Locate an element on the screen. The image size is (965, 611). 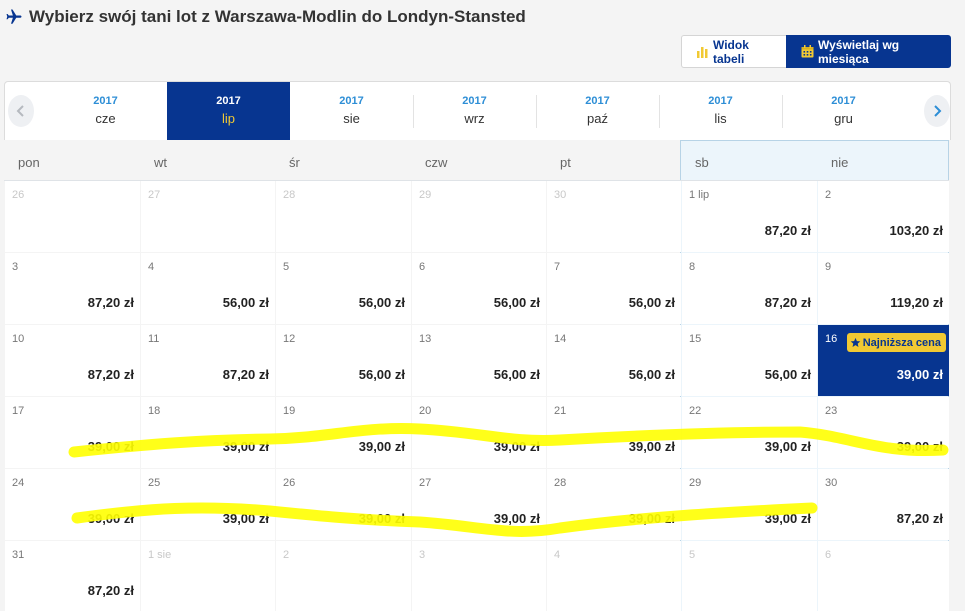
day-number: 11 is located at coordinates (154, 339).